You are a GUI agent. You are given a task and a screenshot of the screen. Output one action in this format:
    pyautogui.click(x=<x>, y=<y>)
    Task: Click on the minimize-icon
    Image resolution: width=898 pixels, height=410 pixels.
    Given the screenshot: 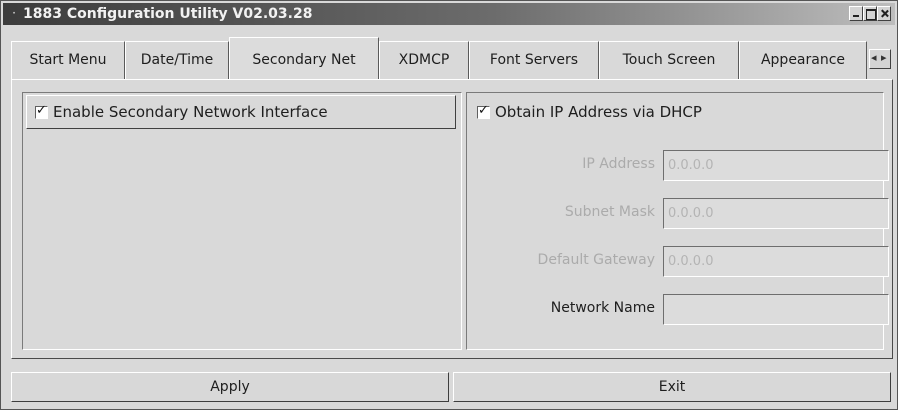 What is the action you would take?
    pyautogui.click(x=856, y=13)
    